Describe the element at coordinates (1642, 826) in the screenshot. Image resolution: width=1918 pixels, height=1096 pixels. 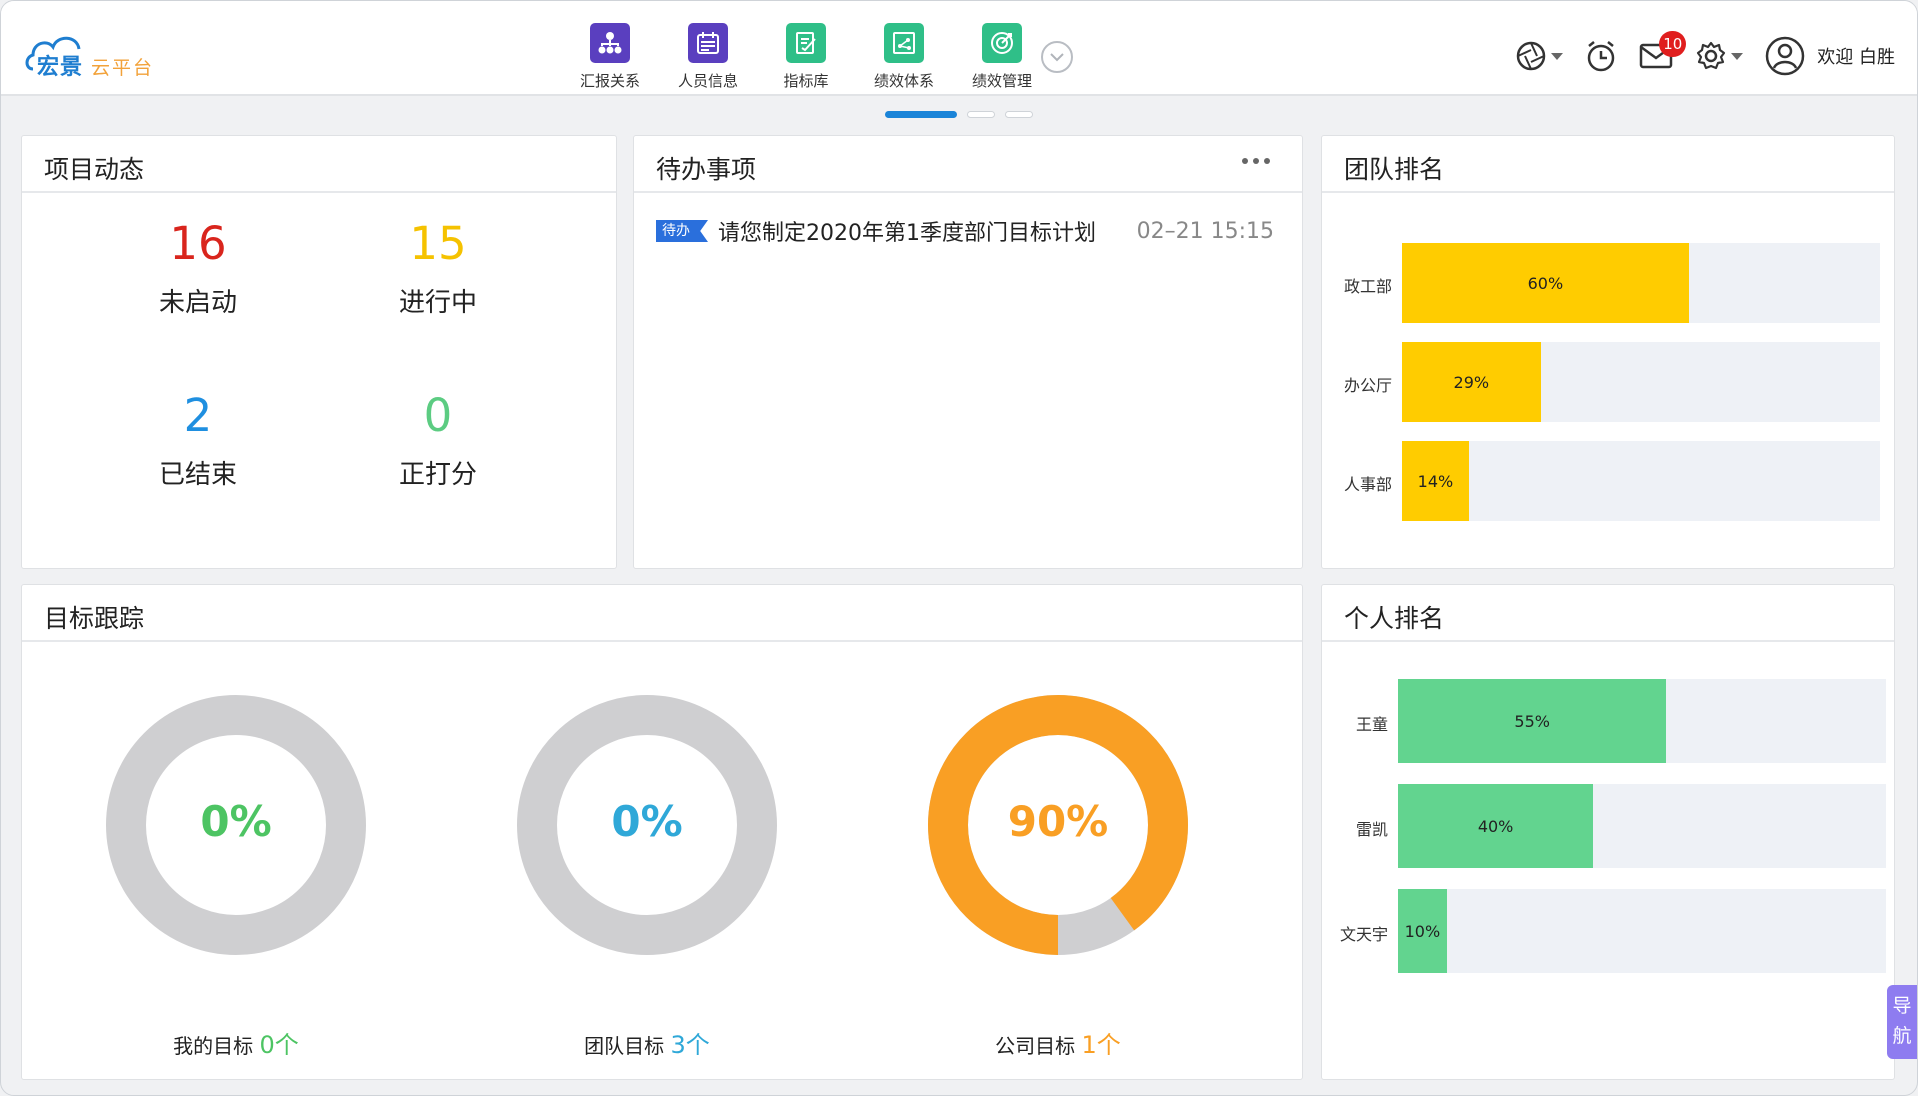
I see `rank-track: 40%` at that location.